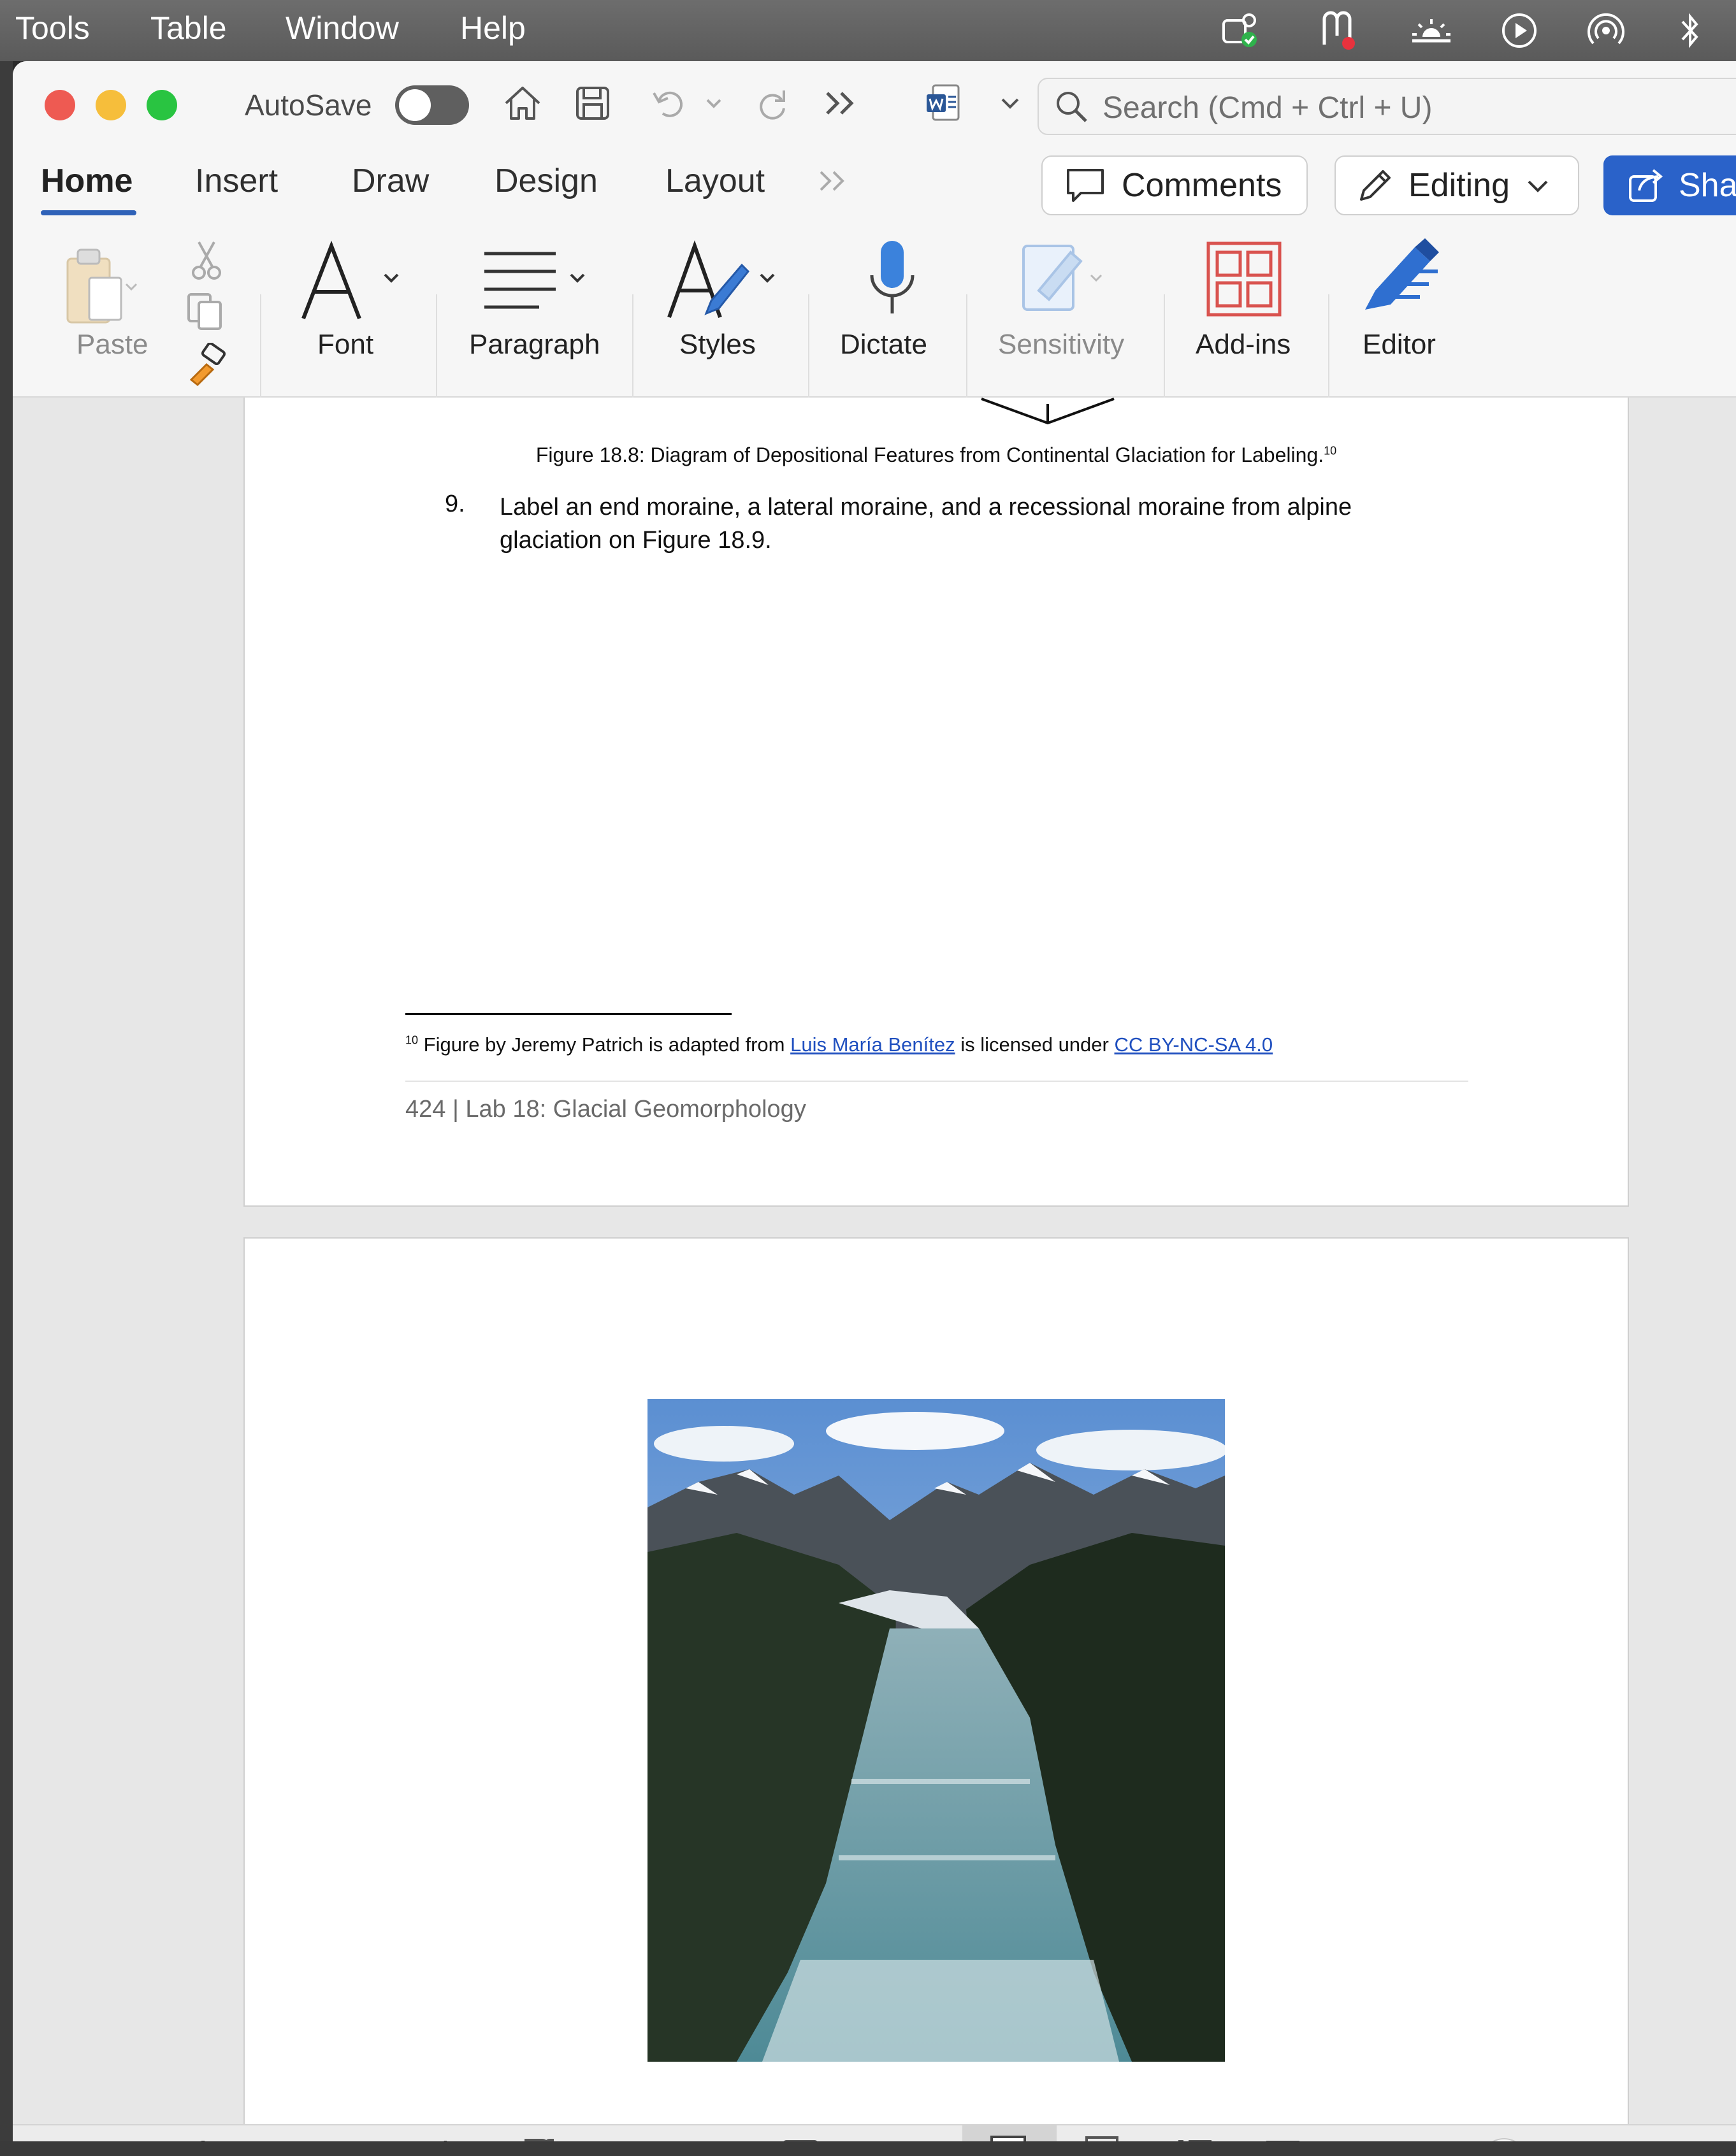 Image resolution: width=1736 pixels, height=2156 pixels. I want to click on more-tabs-icon, so click(833, 182).